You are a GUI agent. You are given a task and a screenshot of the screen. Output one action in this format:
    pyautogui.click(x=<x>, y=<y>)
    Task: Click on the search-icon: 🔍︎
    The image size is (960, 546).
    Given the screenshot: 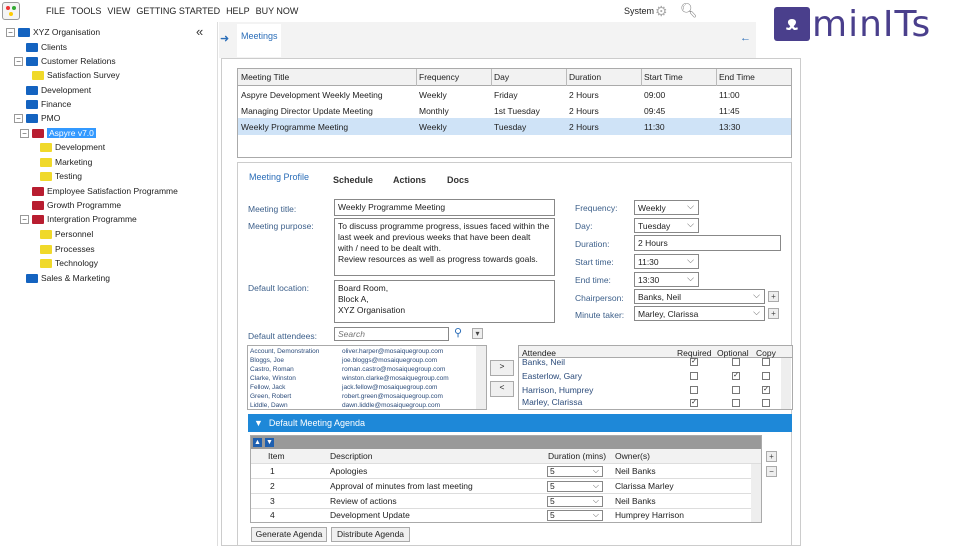 What is the action you would take?
    pyautogui.click(x=689, y=10)
    